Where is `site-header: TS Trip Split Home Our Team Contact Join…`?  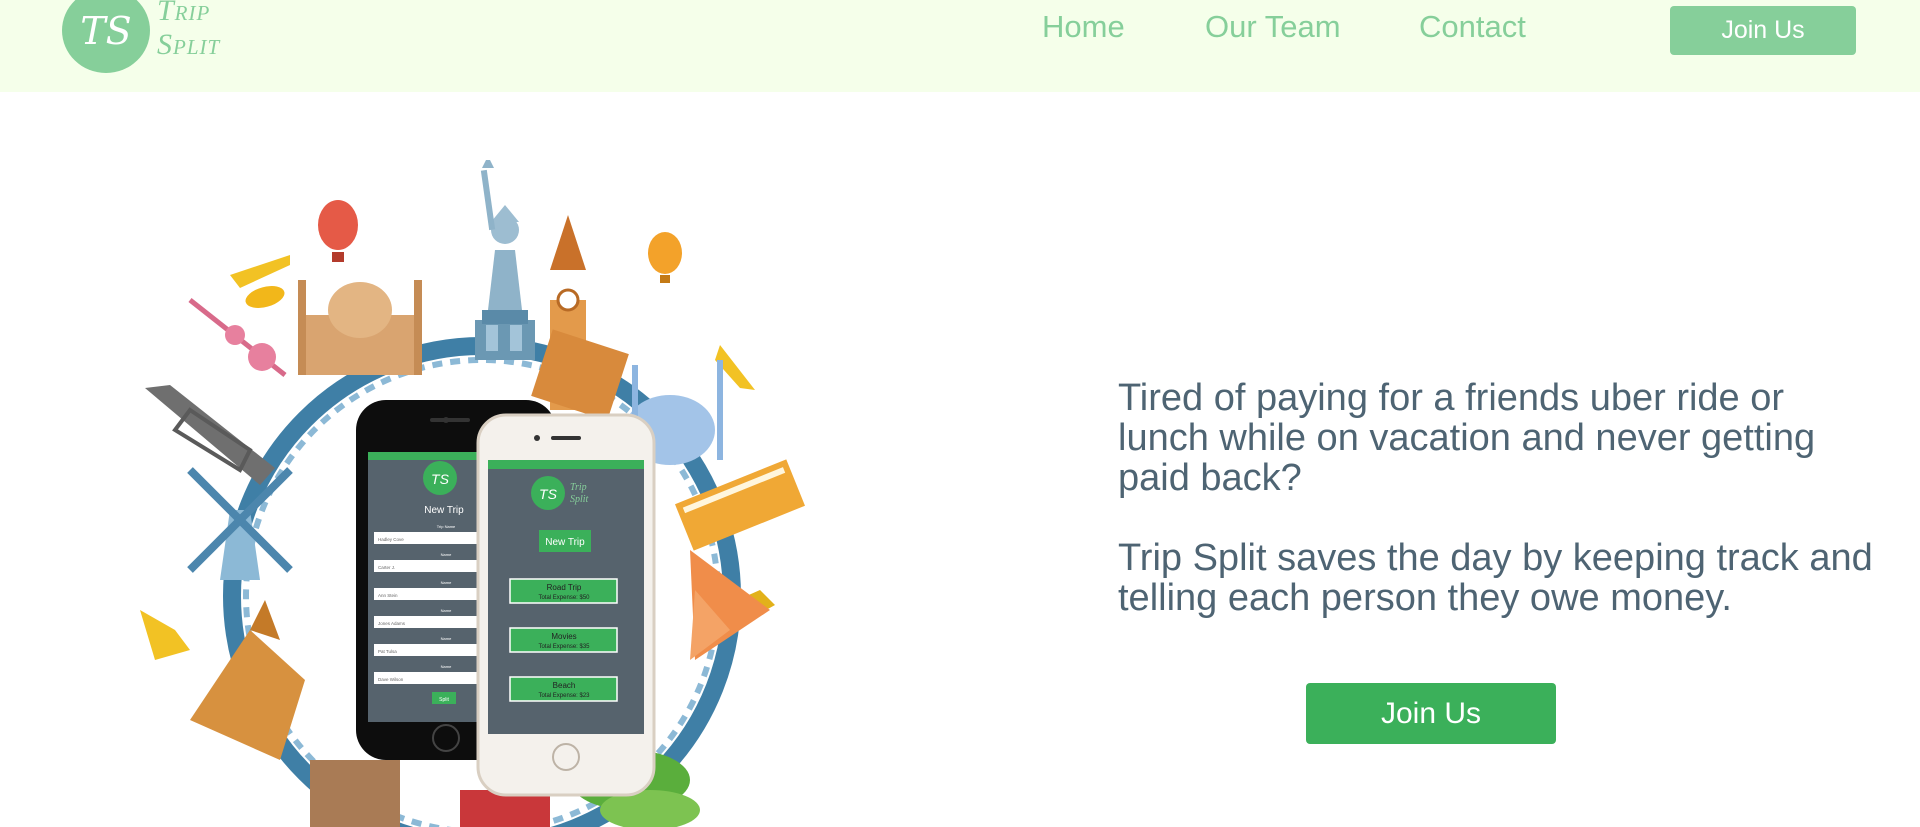 site-header: TS Trip Split Home Our Team Contact Join… is located at coordinates (960, 46).